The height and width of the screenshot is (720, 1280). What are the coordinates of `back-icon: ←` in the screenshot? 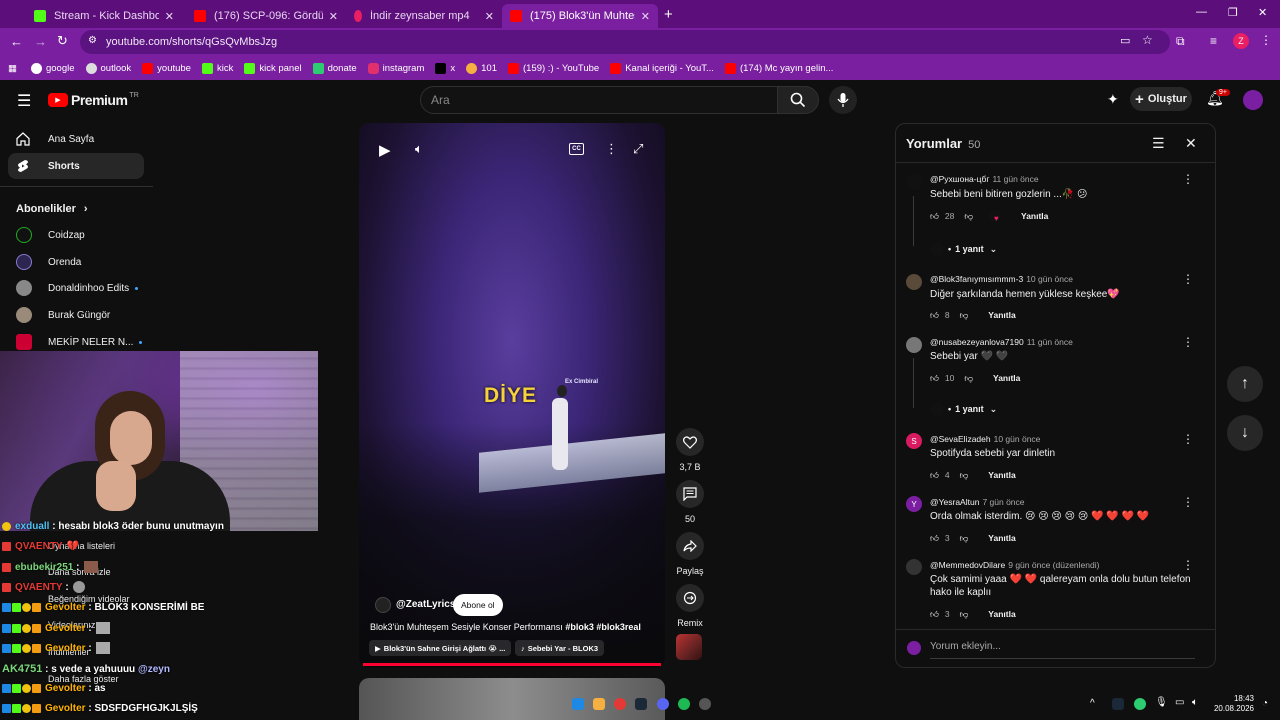 It's located at (16, 41).